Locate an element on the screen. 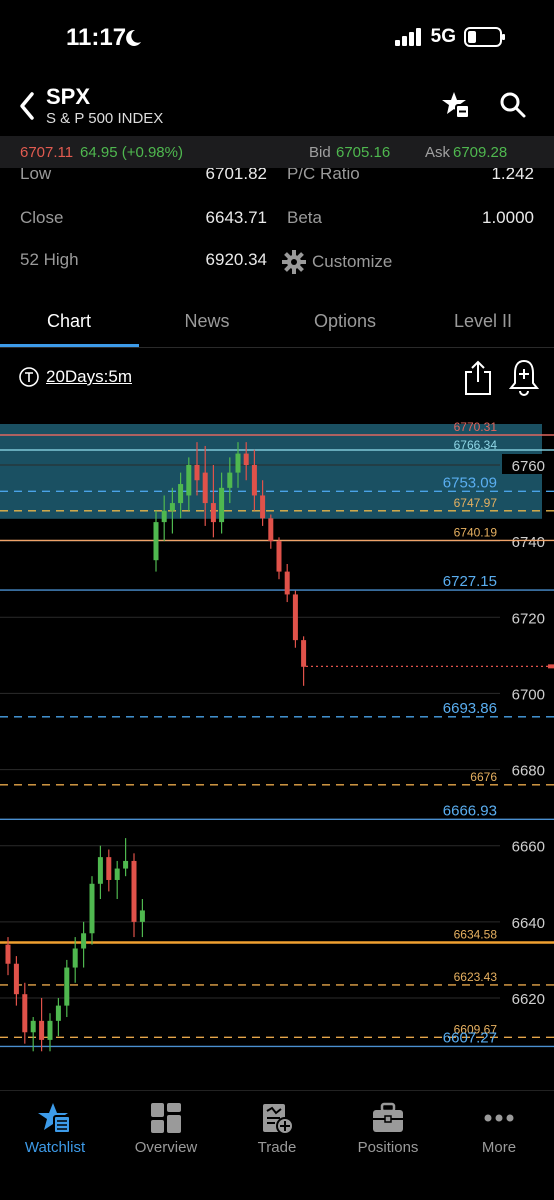  quote-header: SPX S & P 500 INDEX is located at coordinates (277, 106).